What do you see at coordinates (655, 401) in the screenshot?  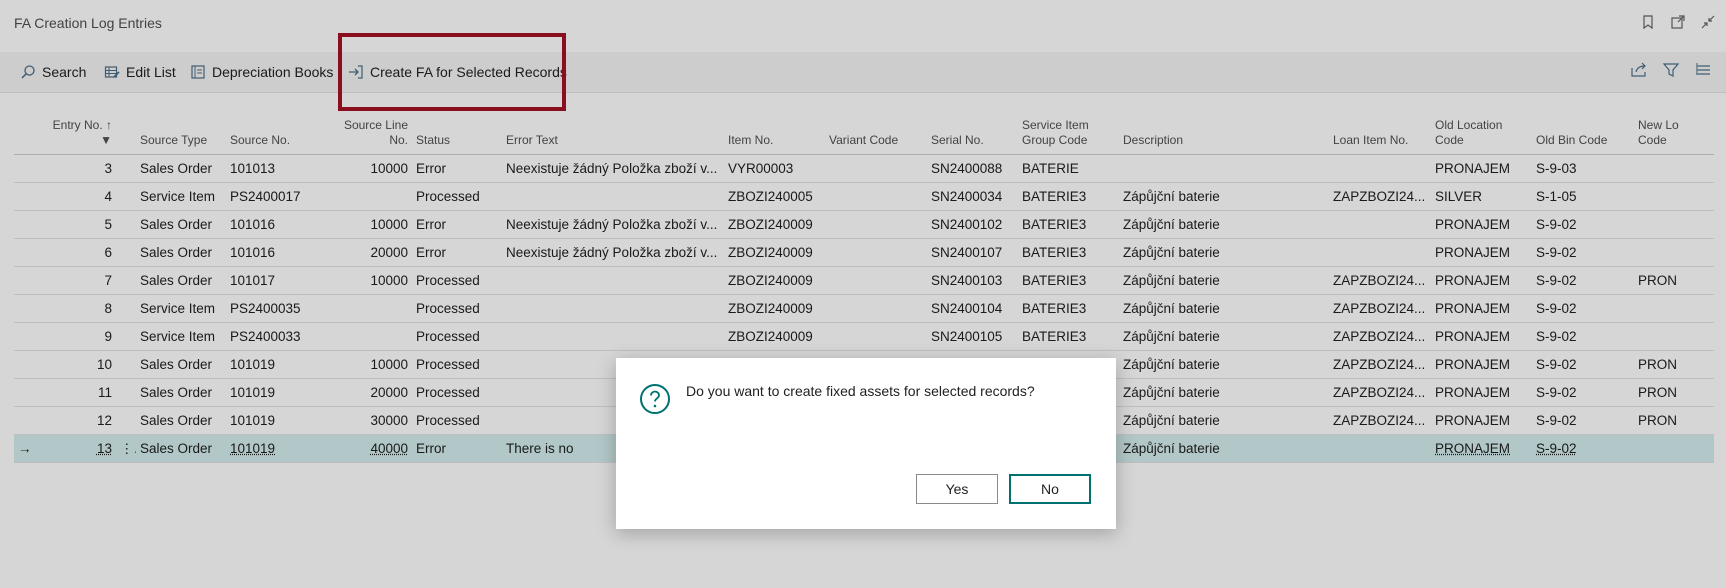 I see `question-icon` at bounding box center [655, 401].